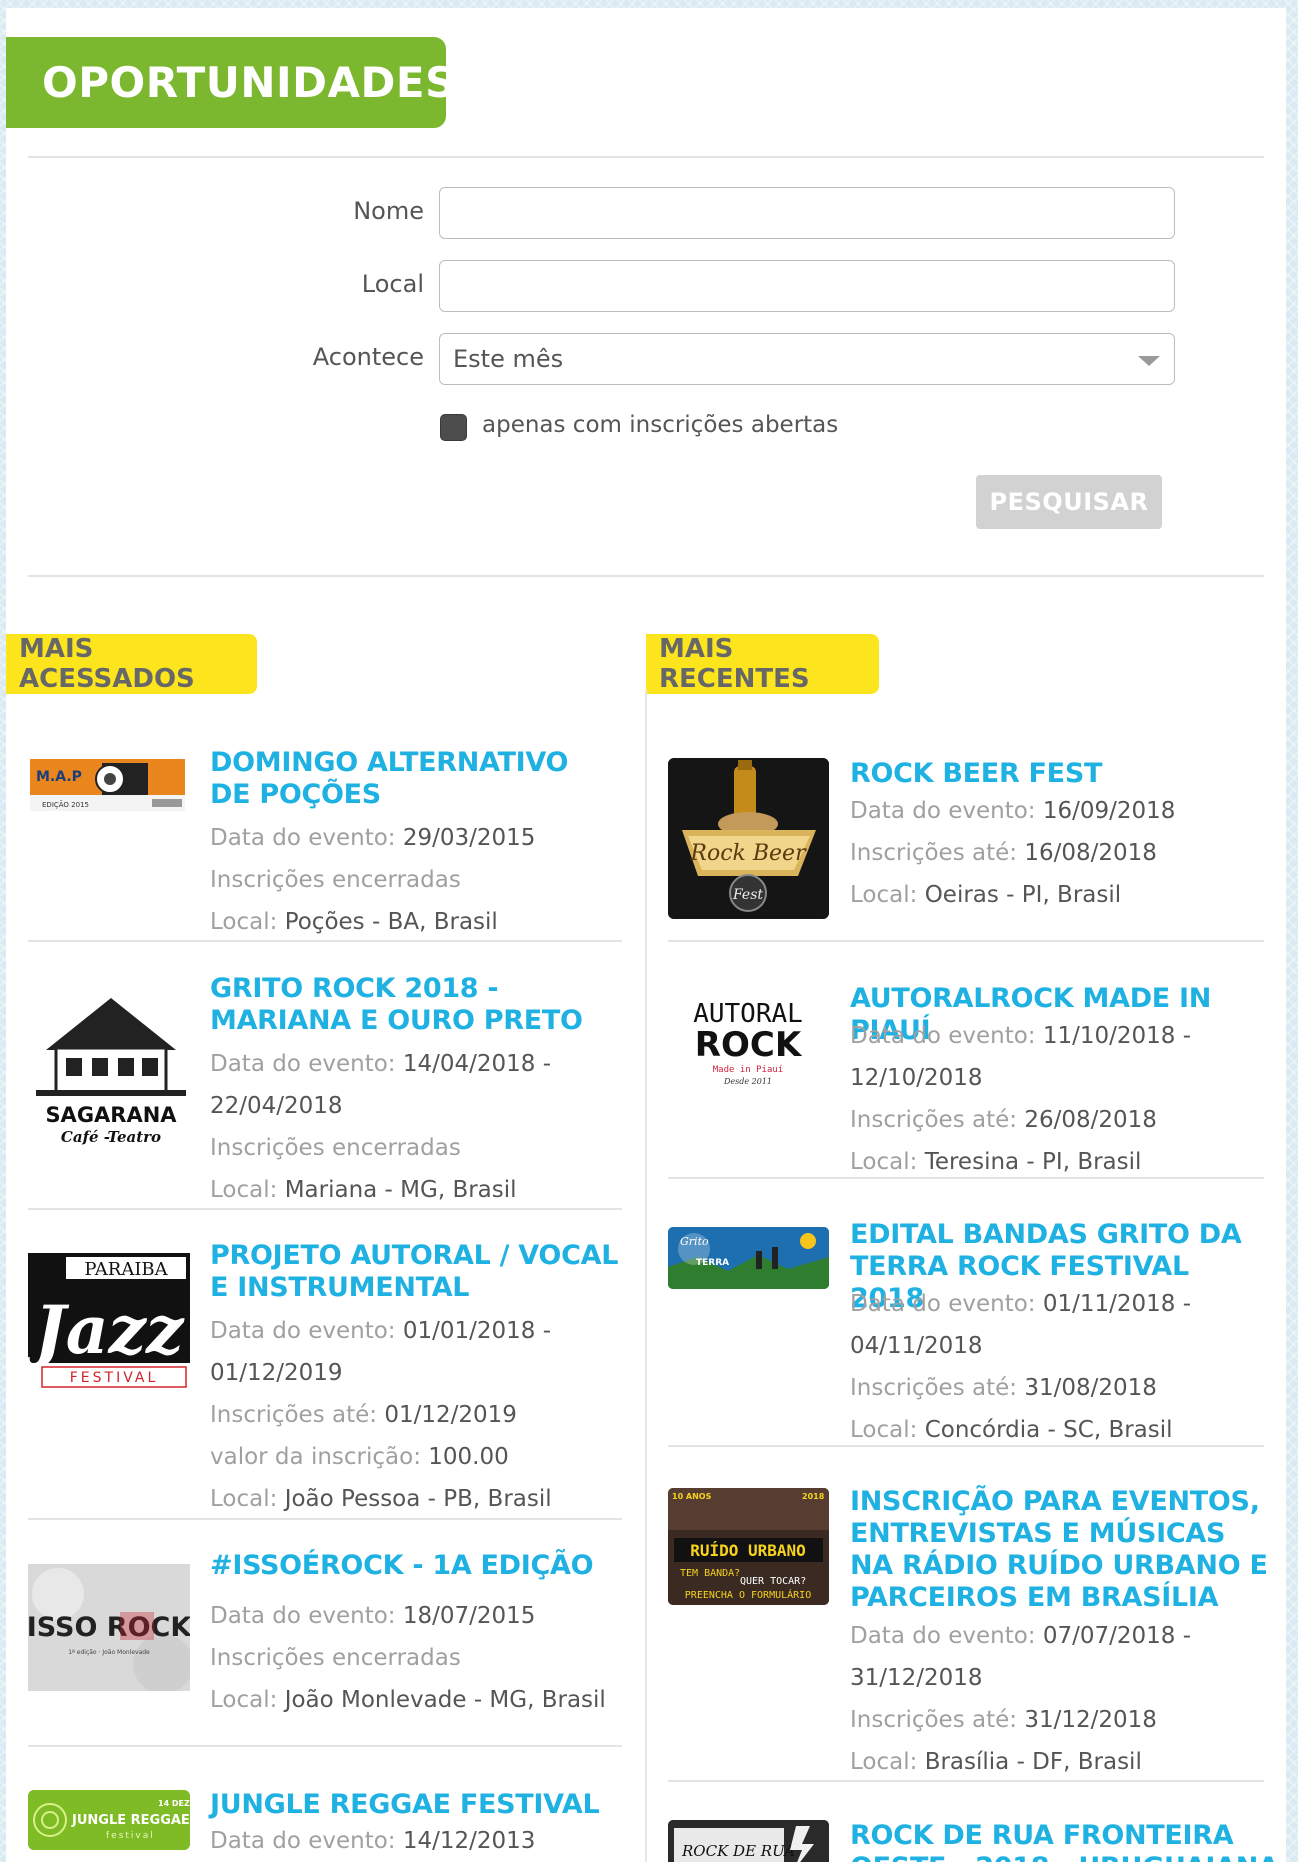 The width and height of the screenshot is (1298, 1862). I want to click on local-value: Concórdia - SC, Brasil, so click(1048, 1430).